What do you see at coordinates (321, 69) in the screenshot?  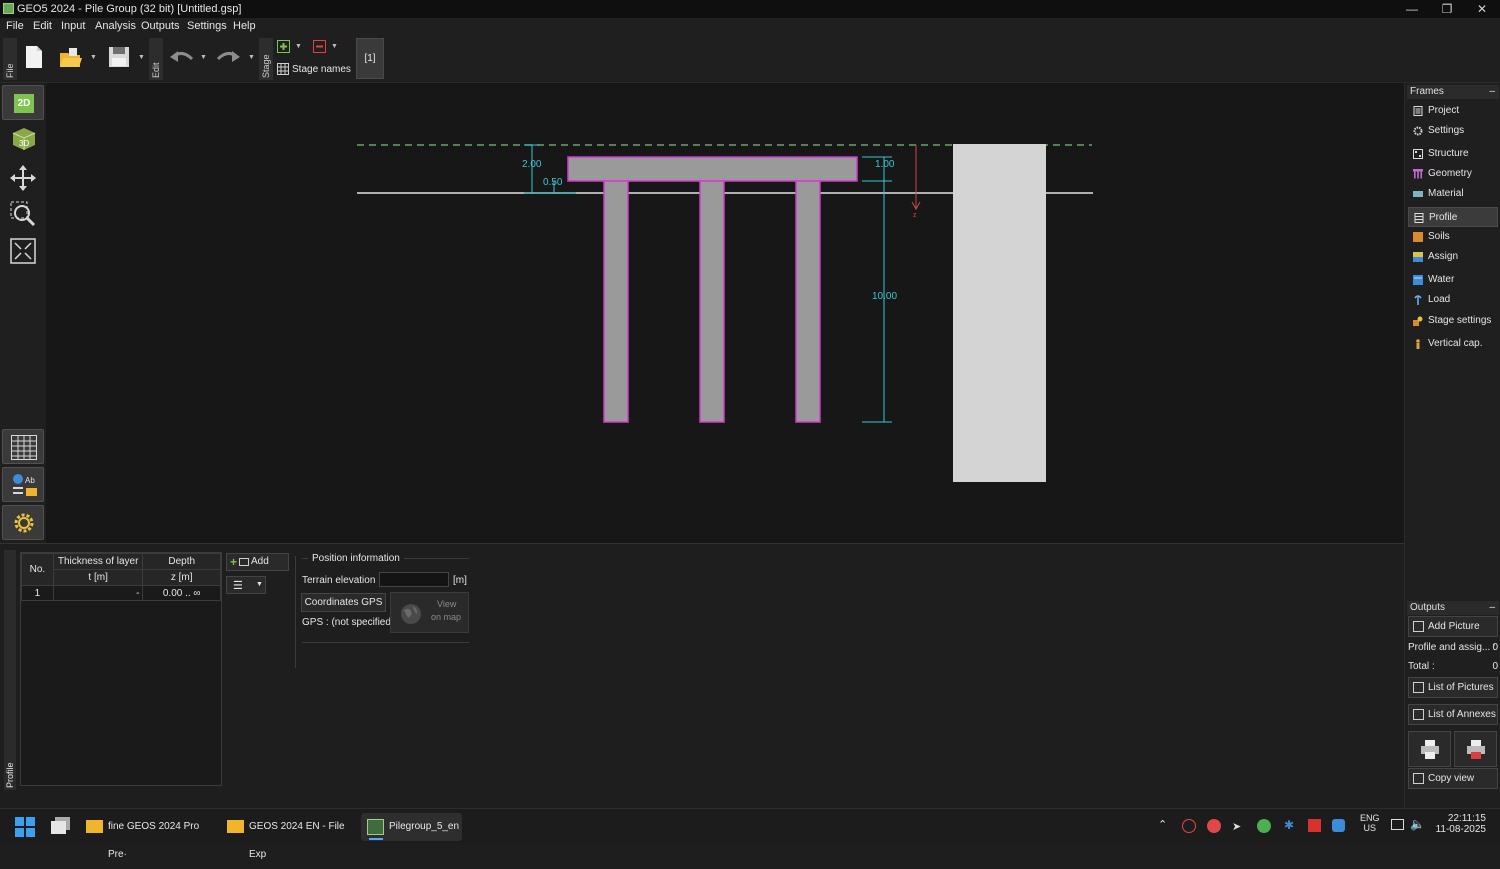 I see `stage-names-button: Stage names` at bounding box center [321, 69].